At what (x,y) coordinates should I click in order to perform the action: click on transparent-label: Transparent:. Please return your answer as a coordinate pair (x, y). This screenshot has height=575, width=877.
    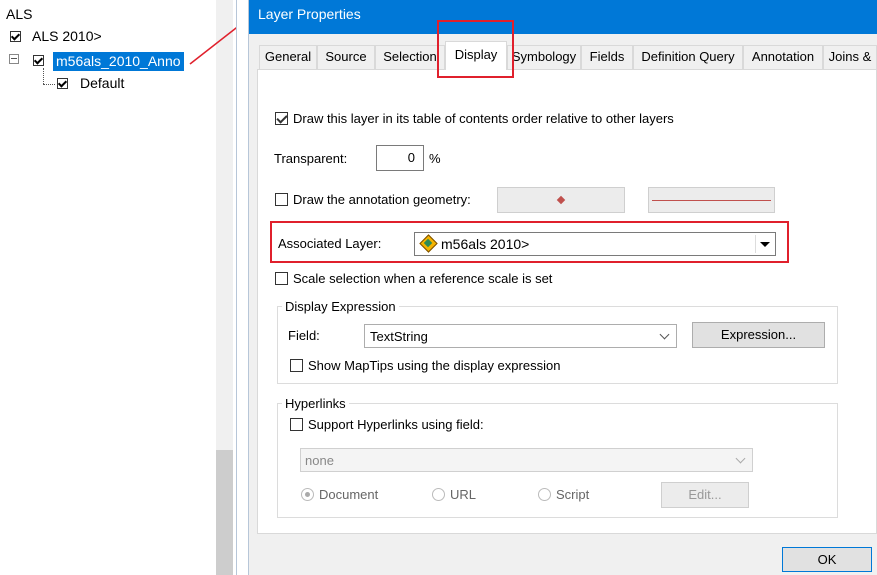
    Looking at the image, I should click on (311, 158).